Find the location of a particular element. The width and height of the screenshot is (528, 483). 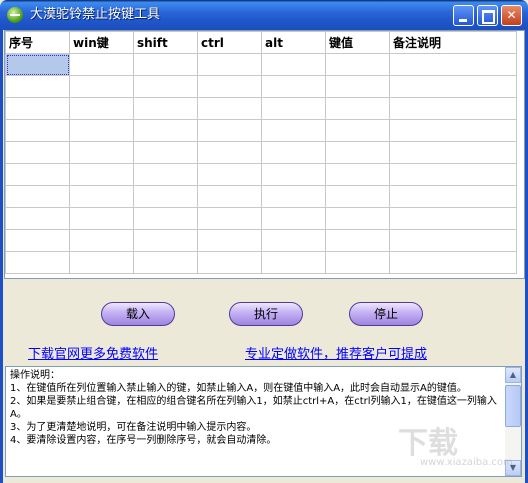

stop-button: 停止 is located at coordinates (386, 314).